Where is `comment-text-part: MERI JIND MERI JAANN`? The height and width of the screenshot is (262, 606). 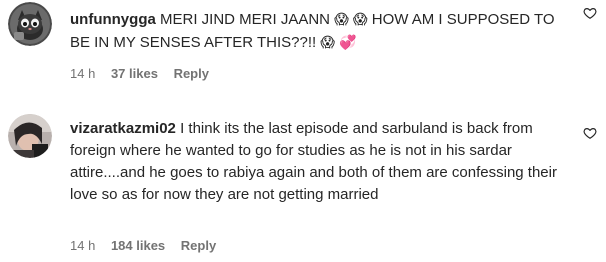
comment-text-part: MERI JIND MERI JAANN is located at coordinates (245, 19).